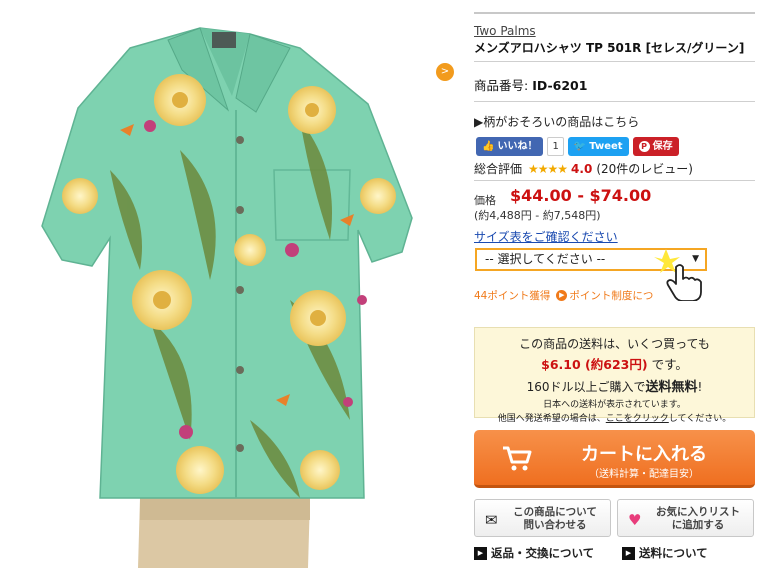 The width and height of the screenshot is (766, 568). I want to click on add-to-cart-sublabel: （送料計算・配達目安）, so click(644, 474).